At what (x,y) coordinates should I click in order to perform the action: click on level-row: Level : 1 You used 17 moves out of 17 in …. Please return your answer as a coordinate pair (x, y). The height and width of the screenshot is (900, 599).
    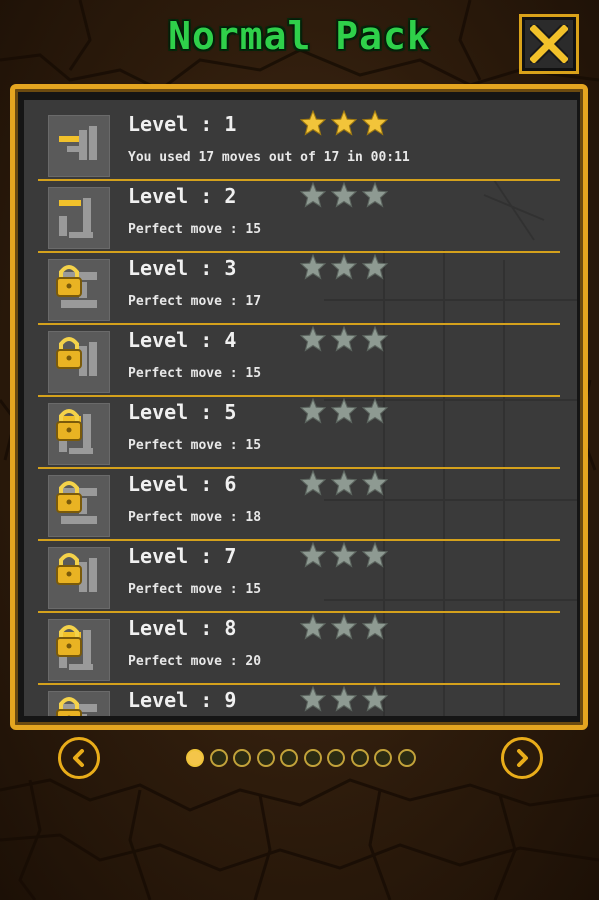
    Looking at the image, I should click on (299, 145).